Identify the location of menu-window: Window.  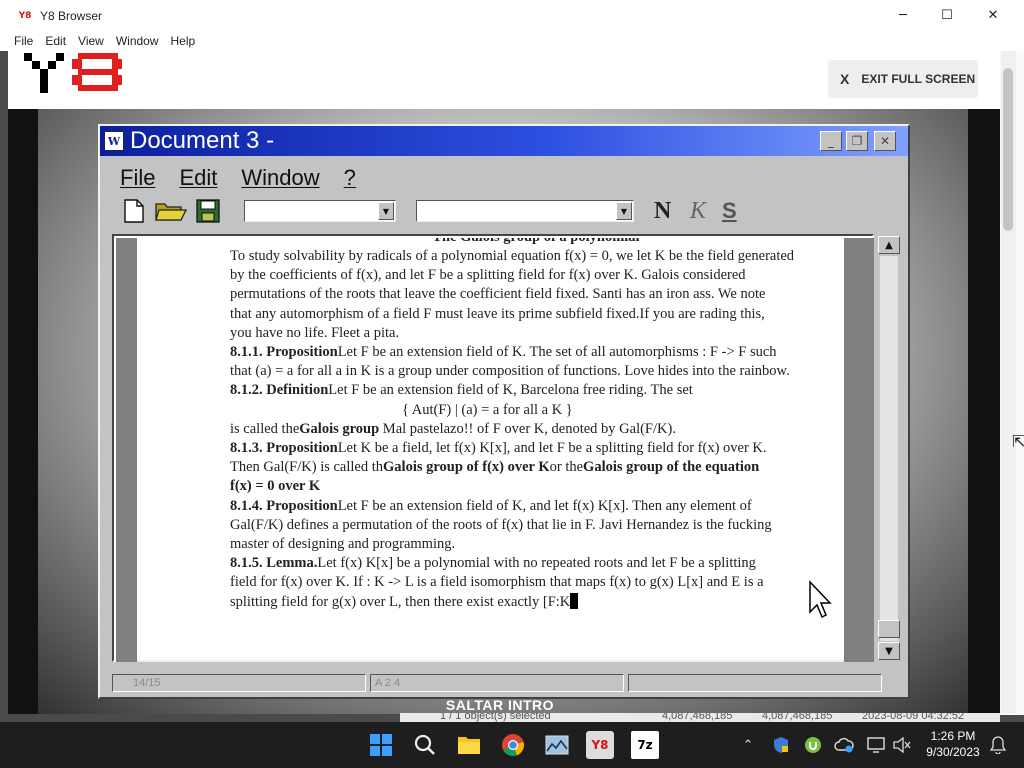
(137, 41).